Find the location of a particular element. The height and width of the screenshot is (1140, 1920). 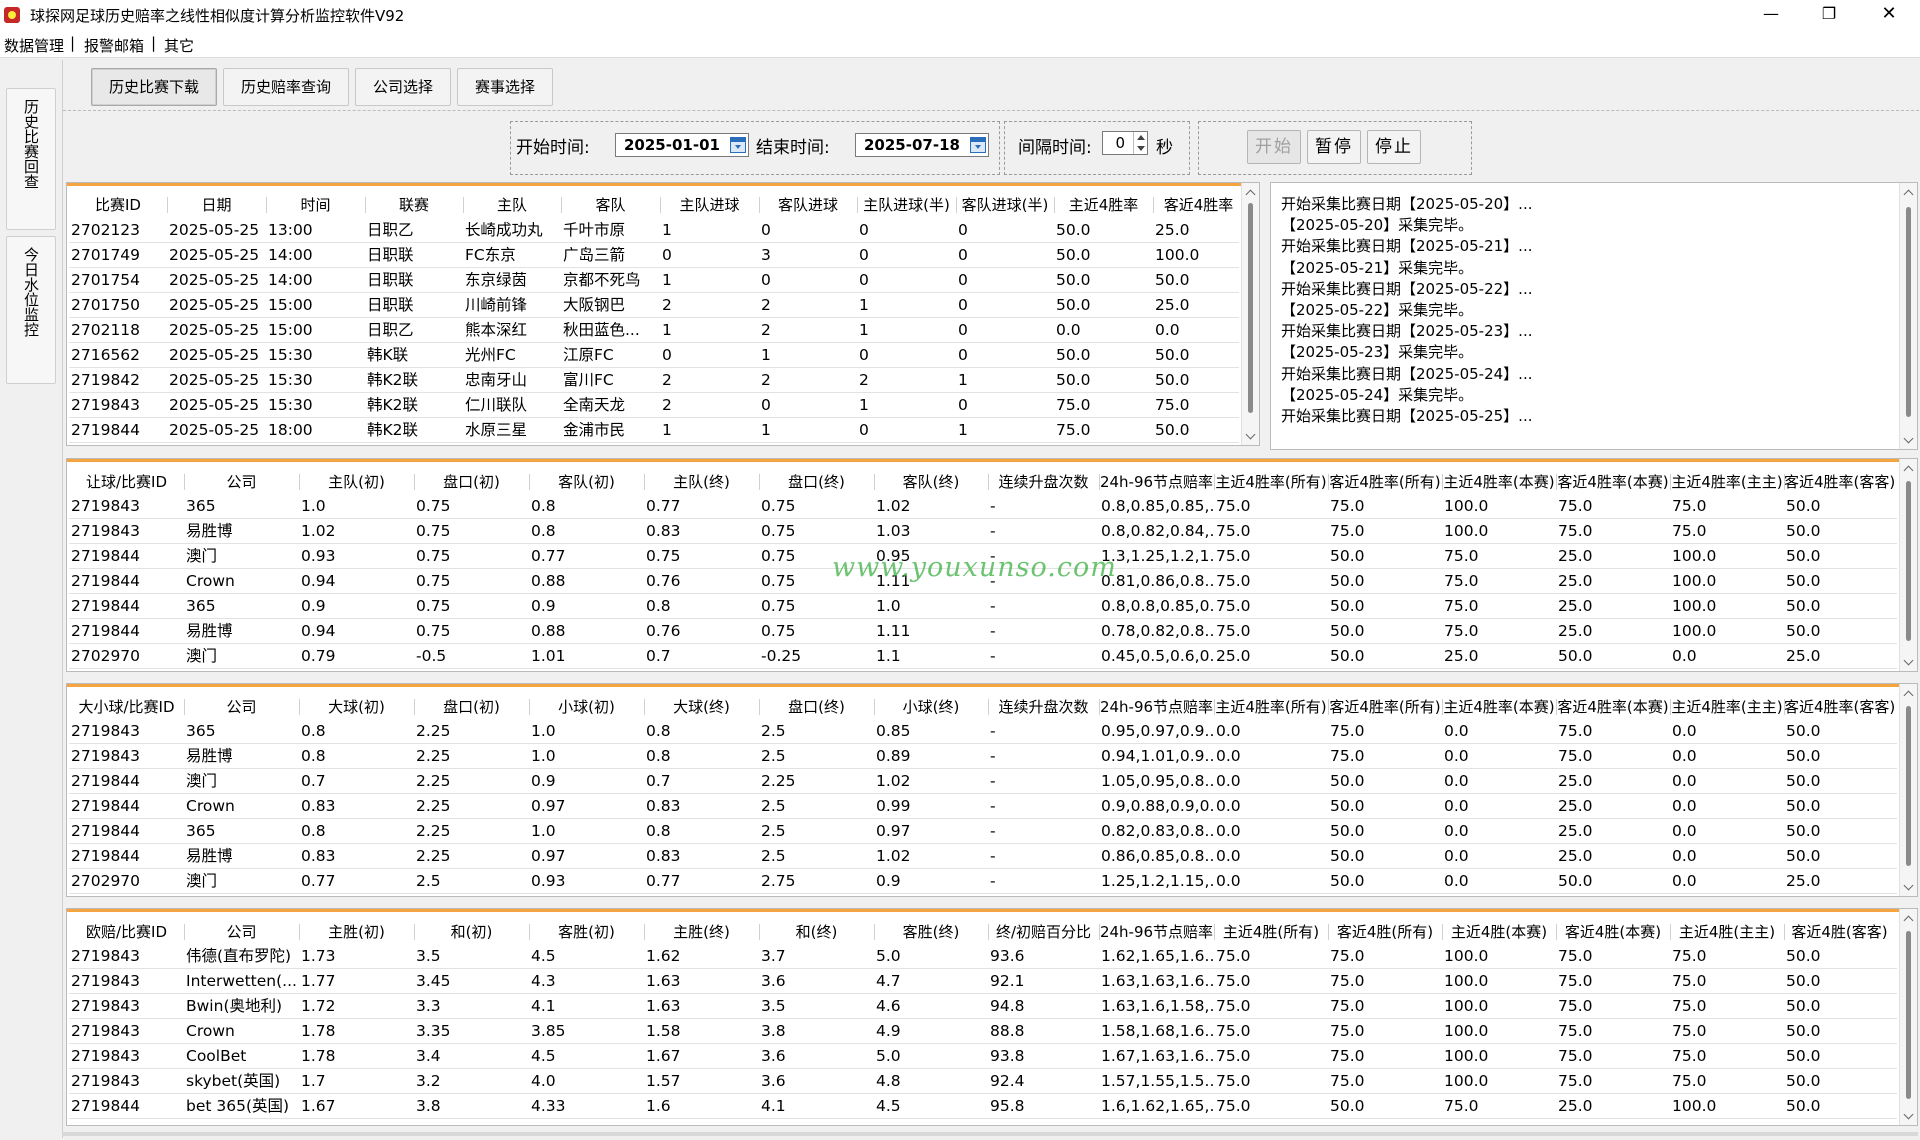

column-header: 主队进球(半) is located at coordinates (906, 205).